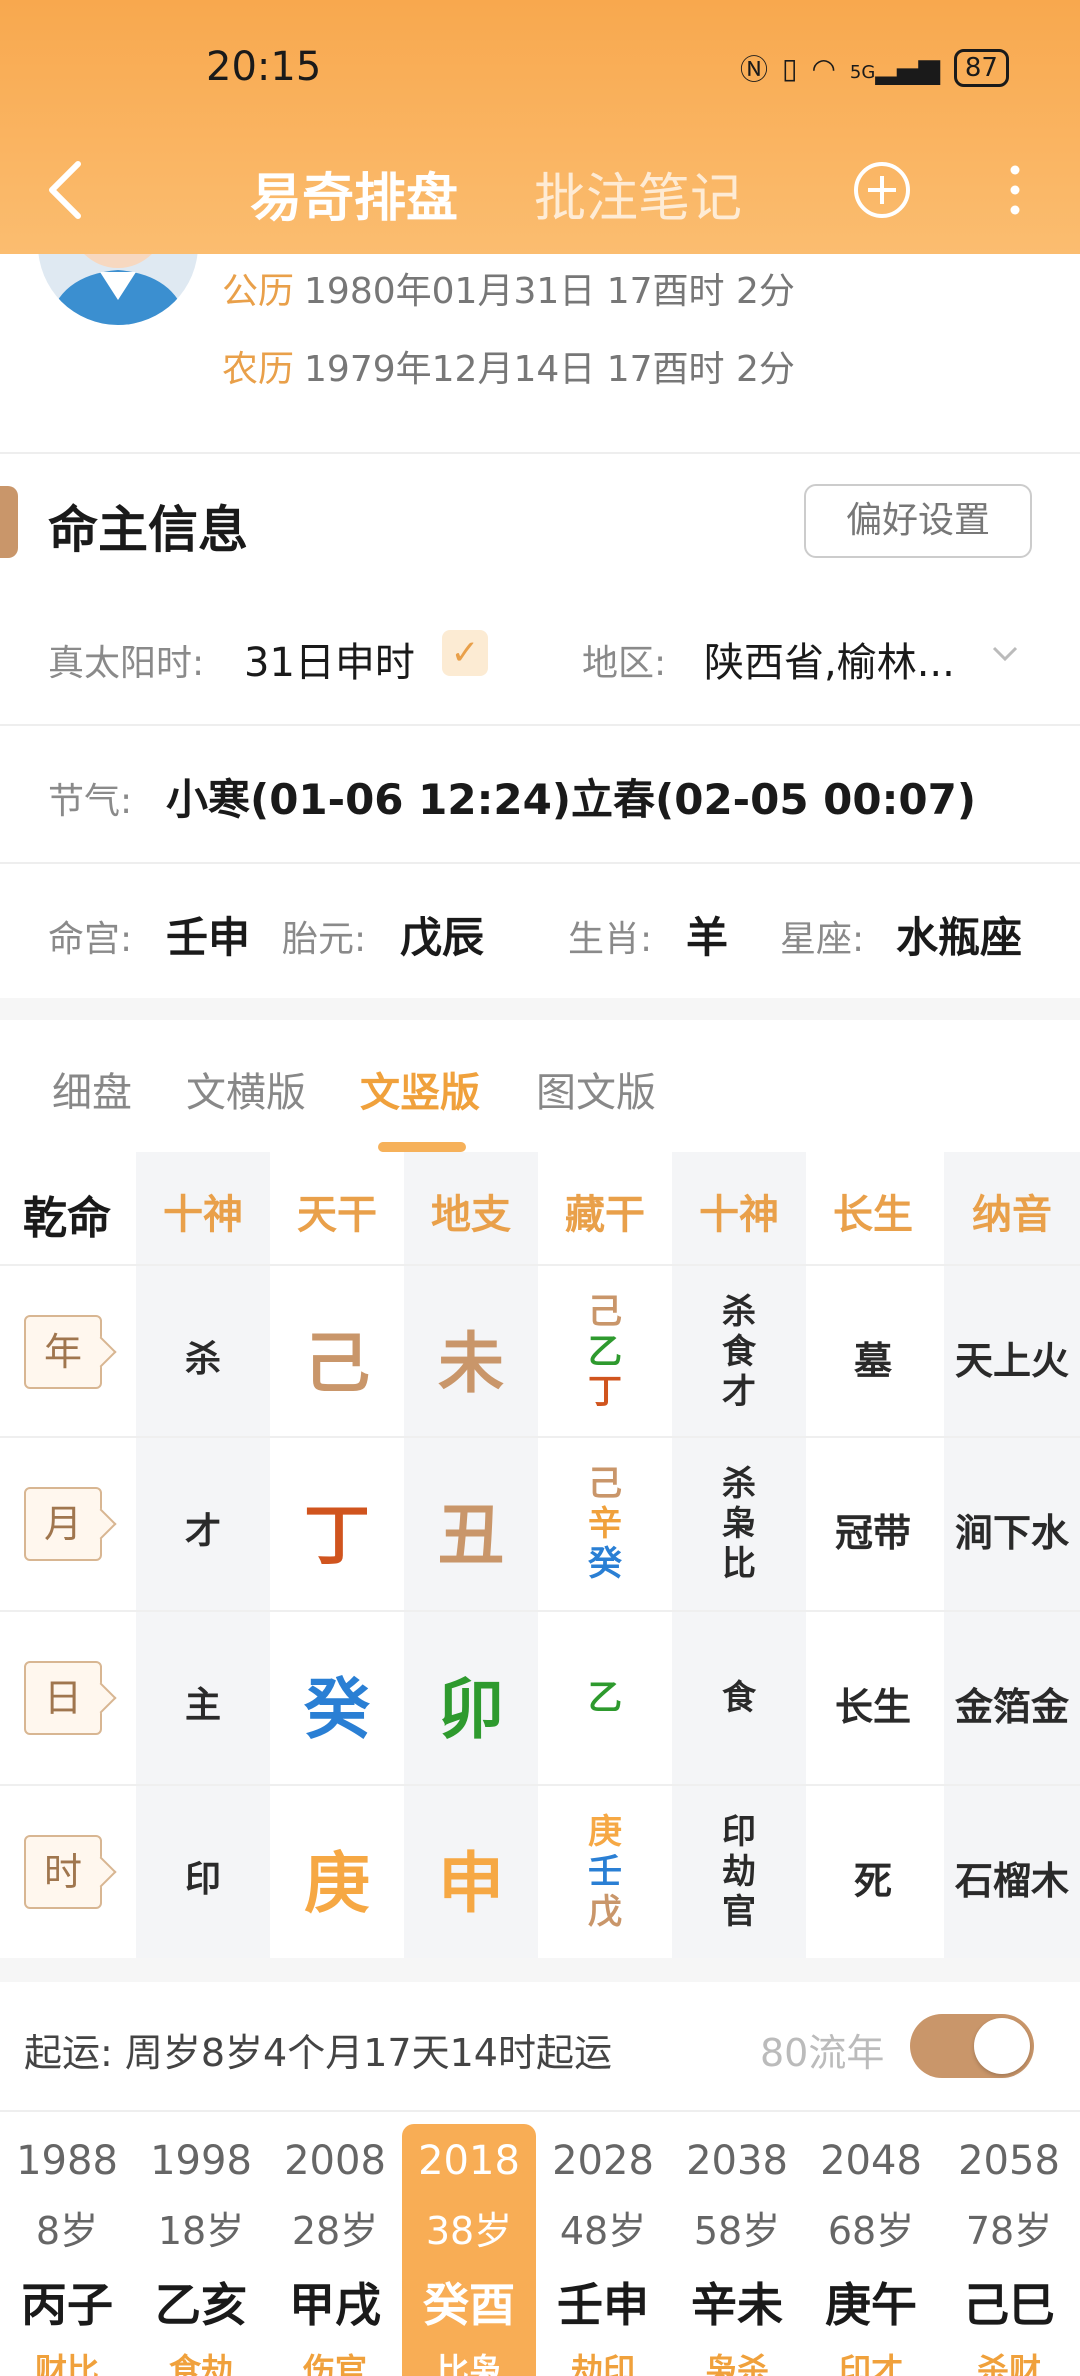  What do you see at coordinates (335, 2305) in the screenshot?
I see `dayun-ganzhi: 甲戌` at bounding box center [335, 2305].